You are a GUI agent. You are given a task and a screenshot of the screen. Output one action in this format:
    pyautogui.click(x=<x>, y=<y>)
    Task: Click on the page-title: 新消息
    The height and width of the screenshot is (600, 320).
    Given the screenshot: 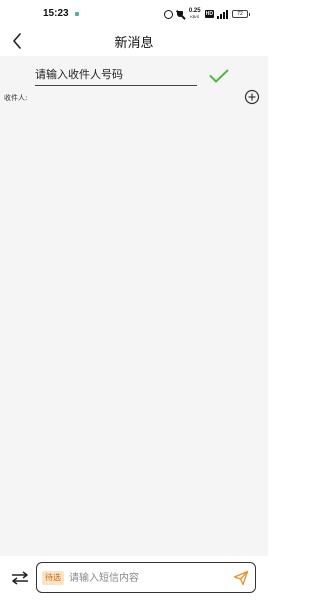 What is the action you would take?
    pyautogui.click(x=134, y=43)
    